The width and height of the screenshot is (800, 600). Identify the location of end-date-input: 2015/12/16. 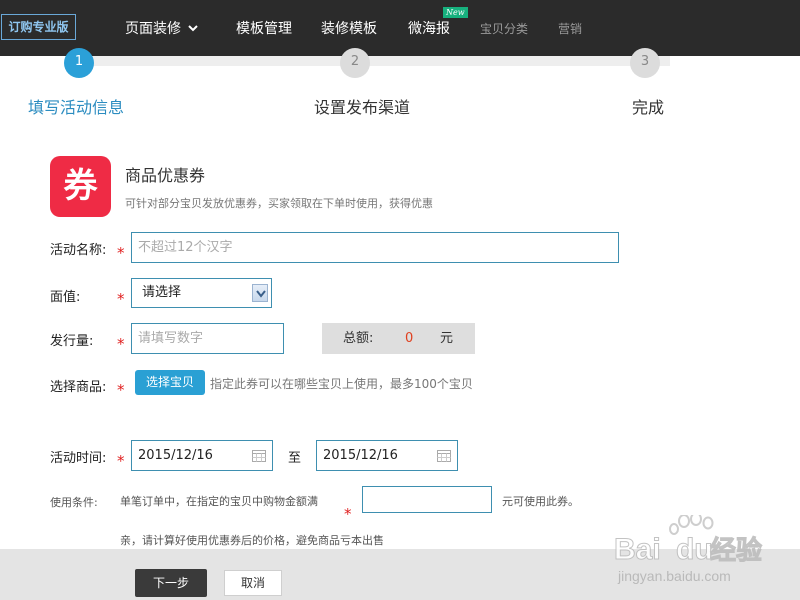
(387, 455).